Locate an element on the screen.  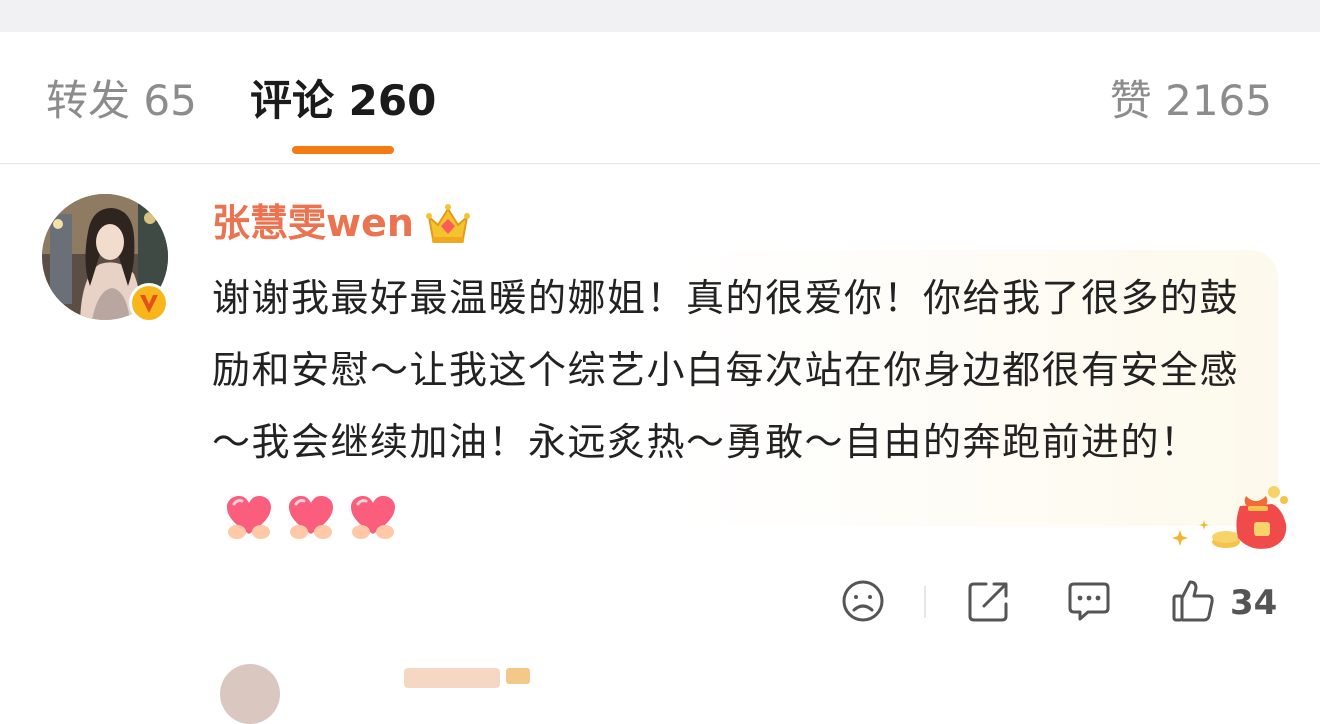
divider is located at coordinates (660, 163).